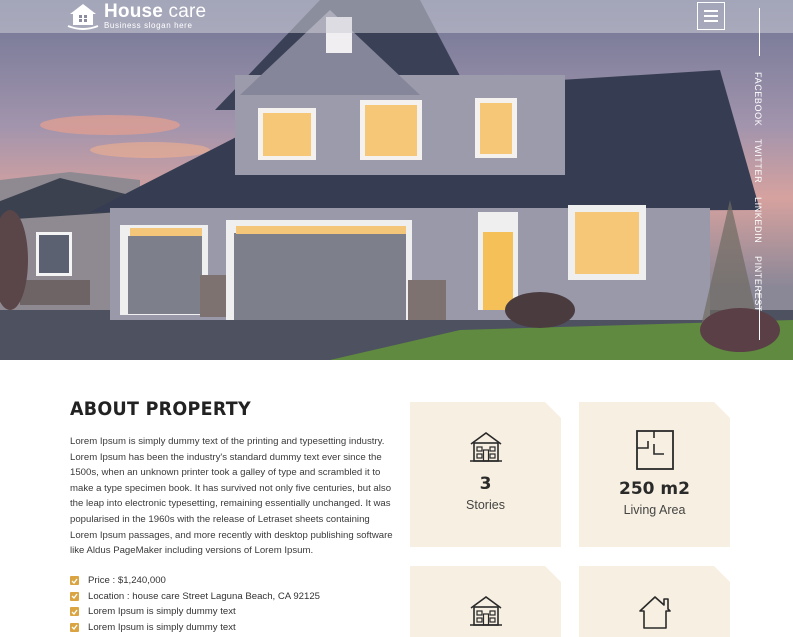  I want to click on stat-card-stories: 3 Stories, so click(485, 474).